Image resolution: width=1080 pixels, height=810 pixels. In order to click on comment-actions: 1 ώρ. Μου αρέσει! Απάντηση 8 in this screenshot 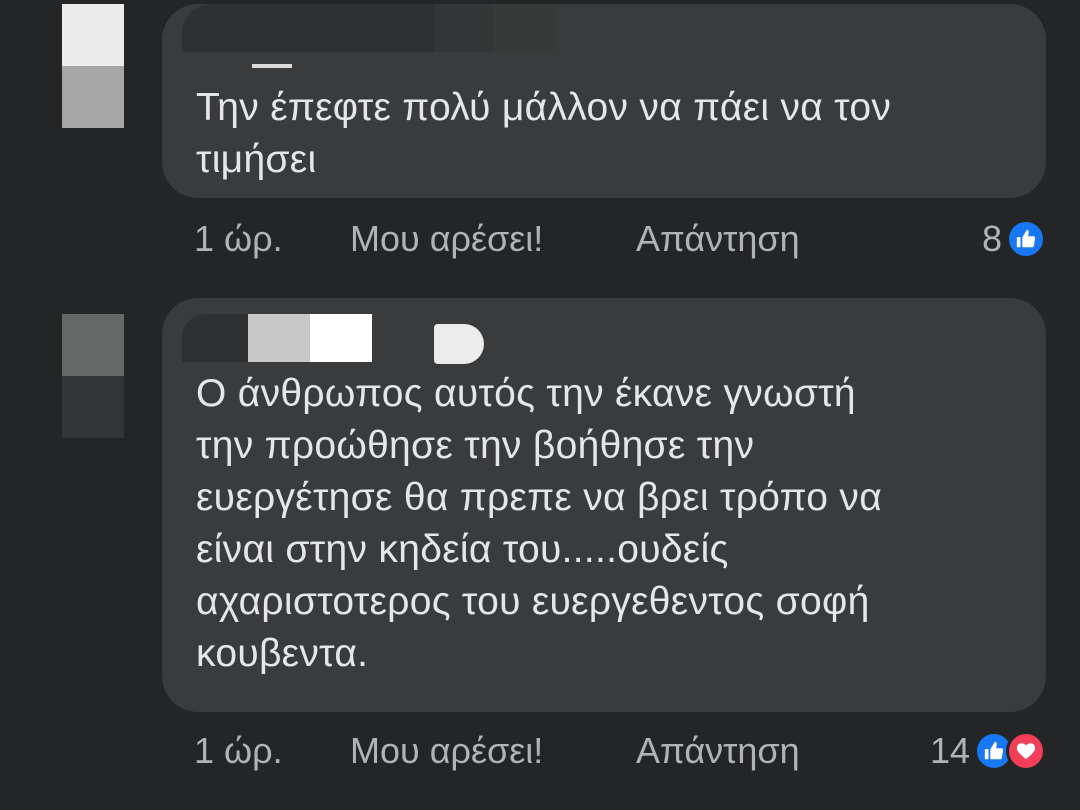, I will do `click(620, 239)`.